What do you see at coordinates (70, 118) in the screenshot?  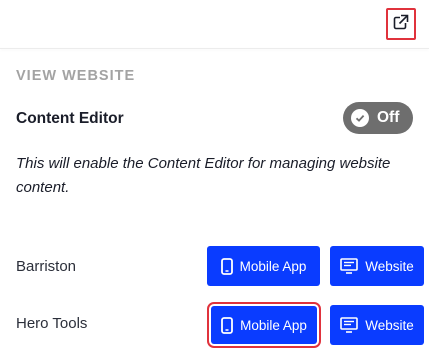 I see `content-editor-label: Content Editor` at bounding box center [70, 118].